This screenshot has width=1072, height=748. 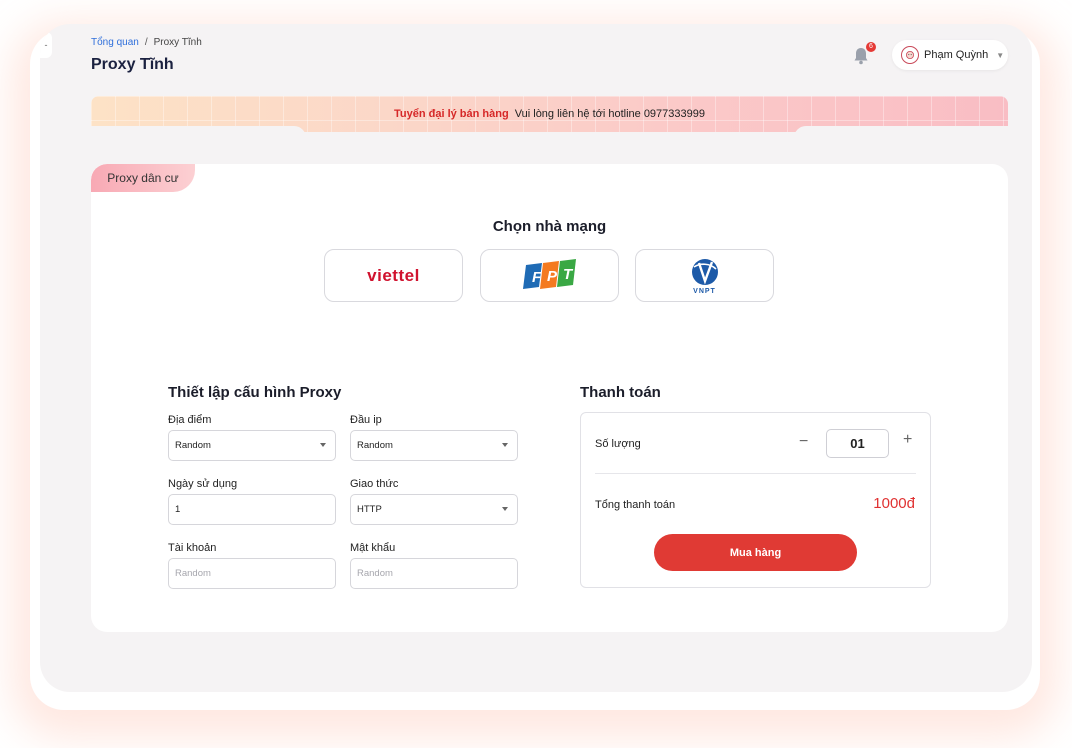 I want to click on fpt-letter-p: P, so click(x=552, y=276).